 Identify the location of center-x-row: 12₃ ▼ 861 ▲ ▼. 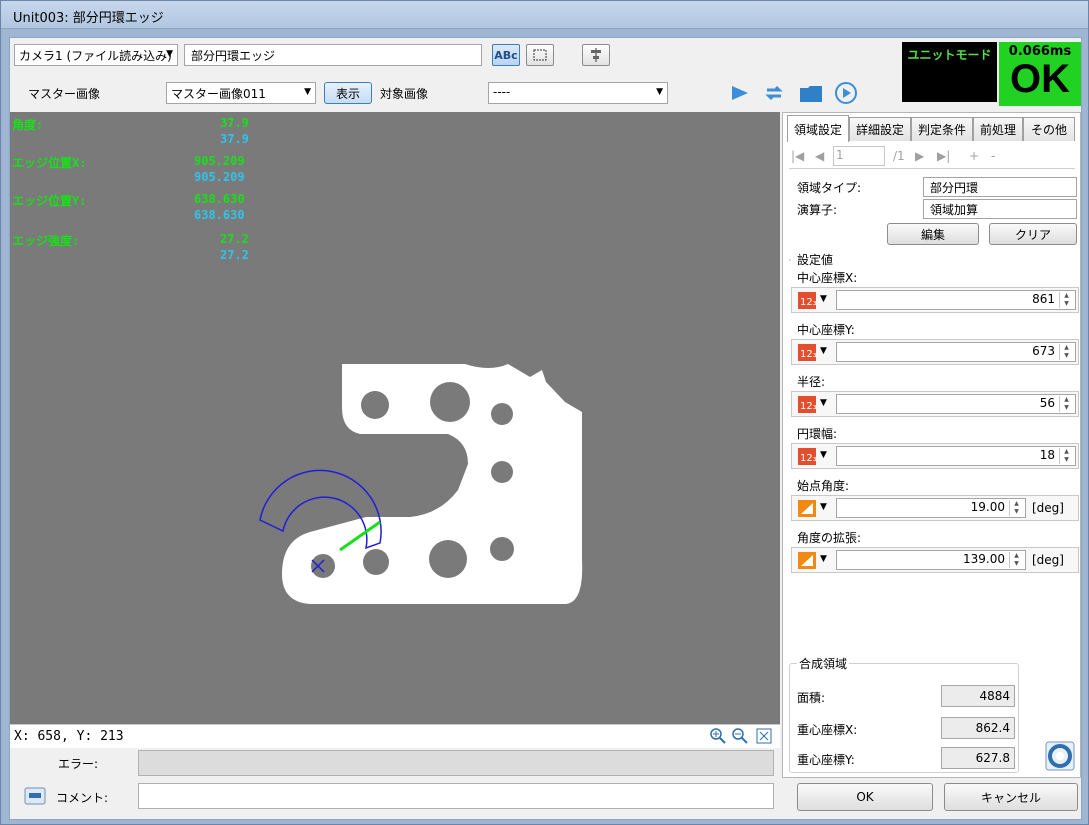
(935, 300).